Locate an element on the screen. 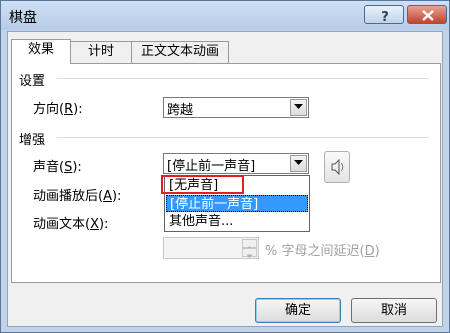 The width and height of the screenshot is (450, 333). sound-preview-button is located at coordinates (337, 167).